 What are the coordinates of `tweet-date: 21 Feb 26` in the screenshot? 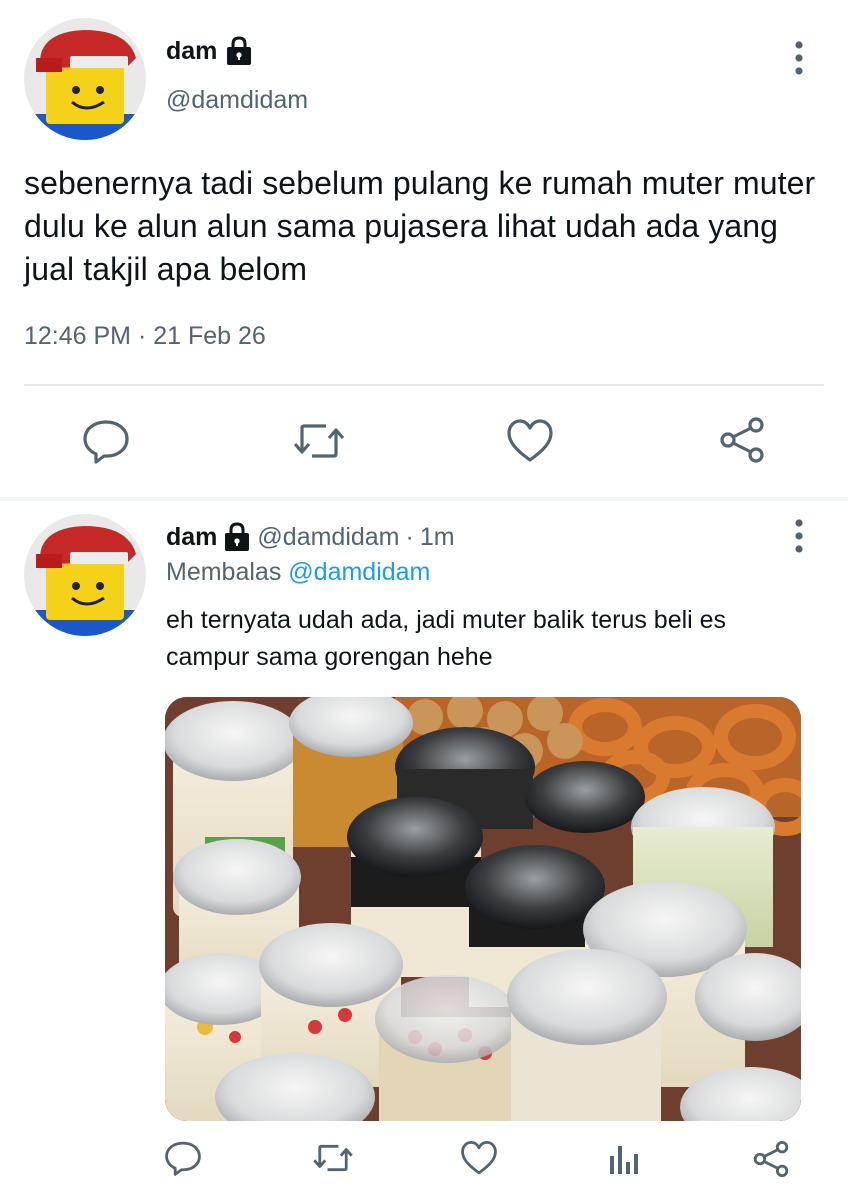 It's located at (209, 336).